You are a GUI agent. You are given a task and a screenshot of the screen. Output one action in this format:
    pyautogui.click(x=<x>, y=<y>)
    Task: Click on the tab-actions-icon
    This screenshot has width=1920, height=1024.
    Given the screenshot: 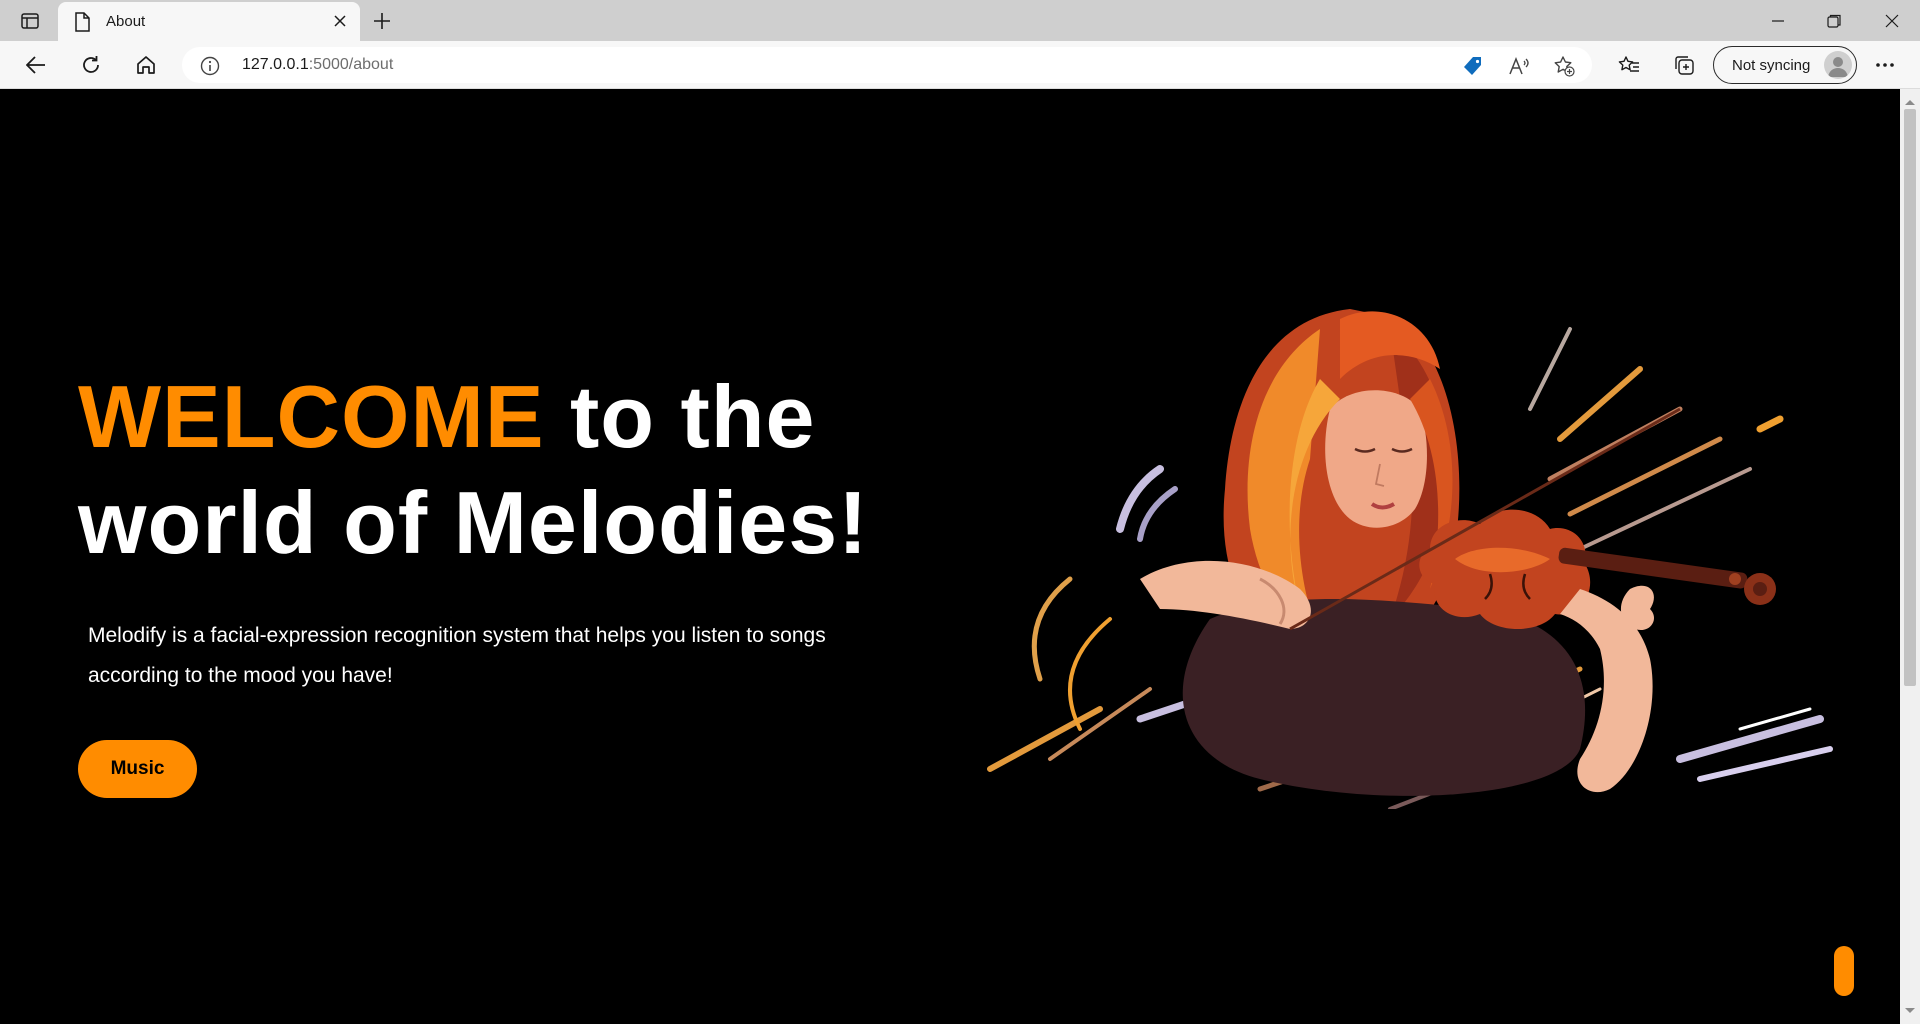 What is the action you would take?
    pyautogui.click(x=30, y=21)
    